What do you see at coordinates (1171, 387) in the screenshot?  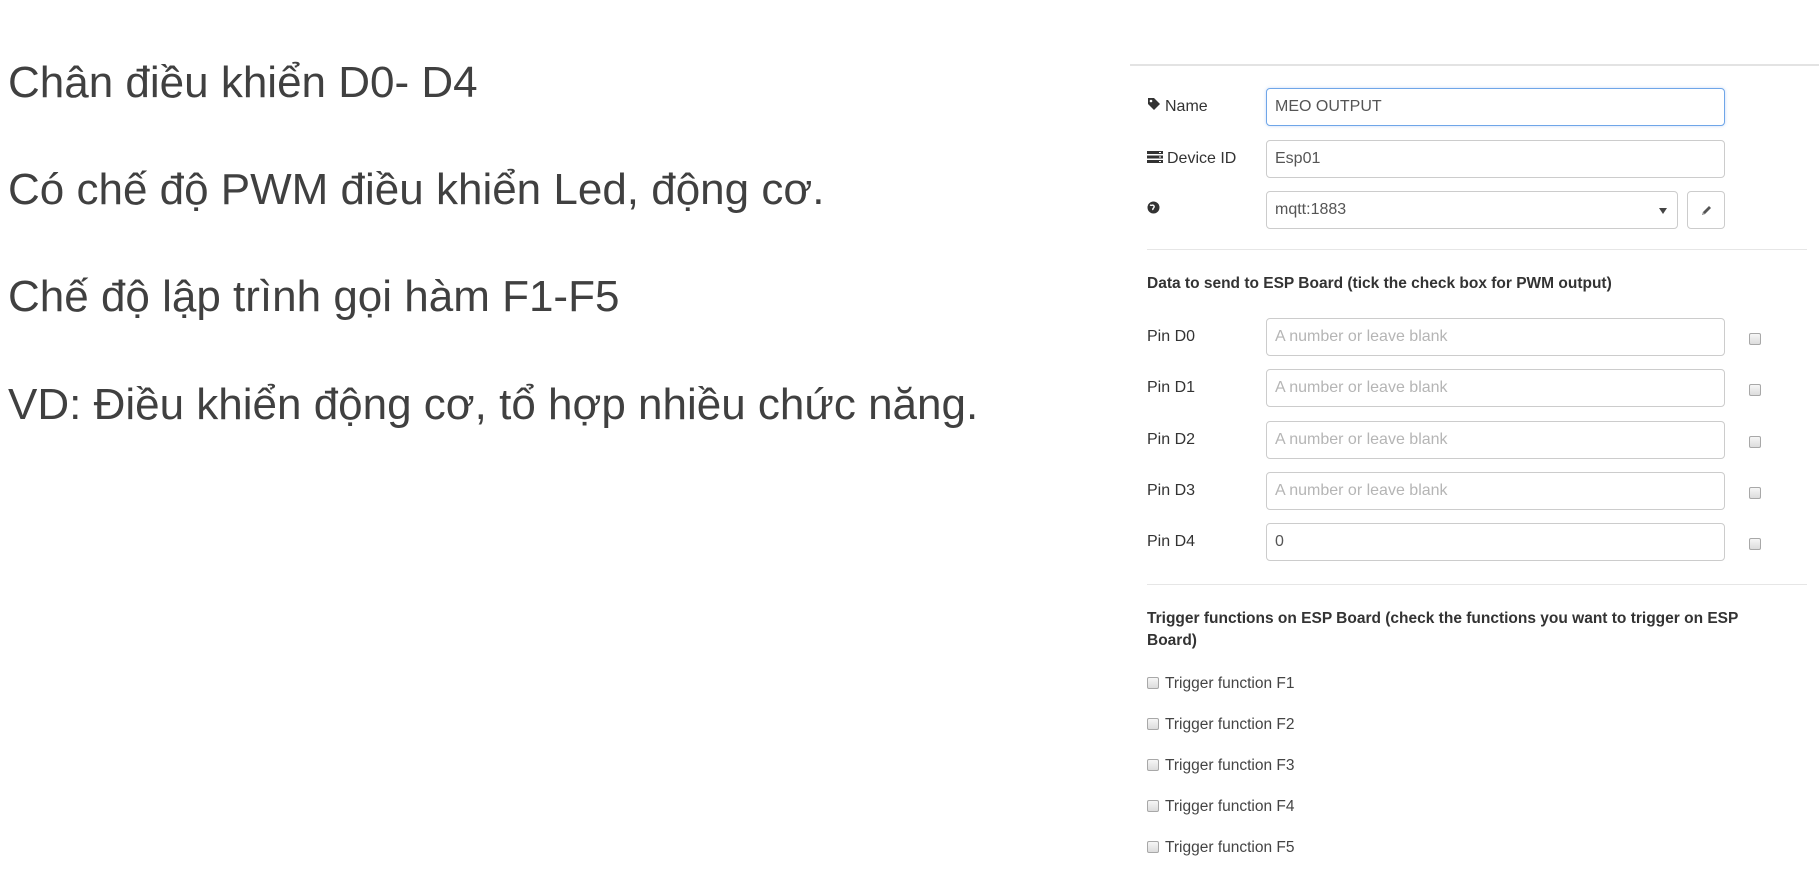 I see `pin-label: Pin D1` at bounding box center [1171, 387].